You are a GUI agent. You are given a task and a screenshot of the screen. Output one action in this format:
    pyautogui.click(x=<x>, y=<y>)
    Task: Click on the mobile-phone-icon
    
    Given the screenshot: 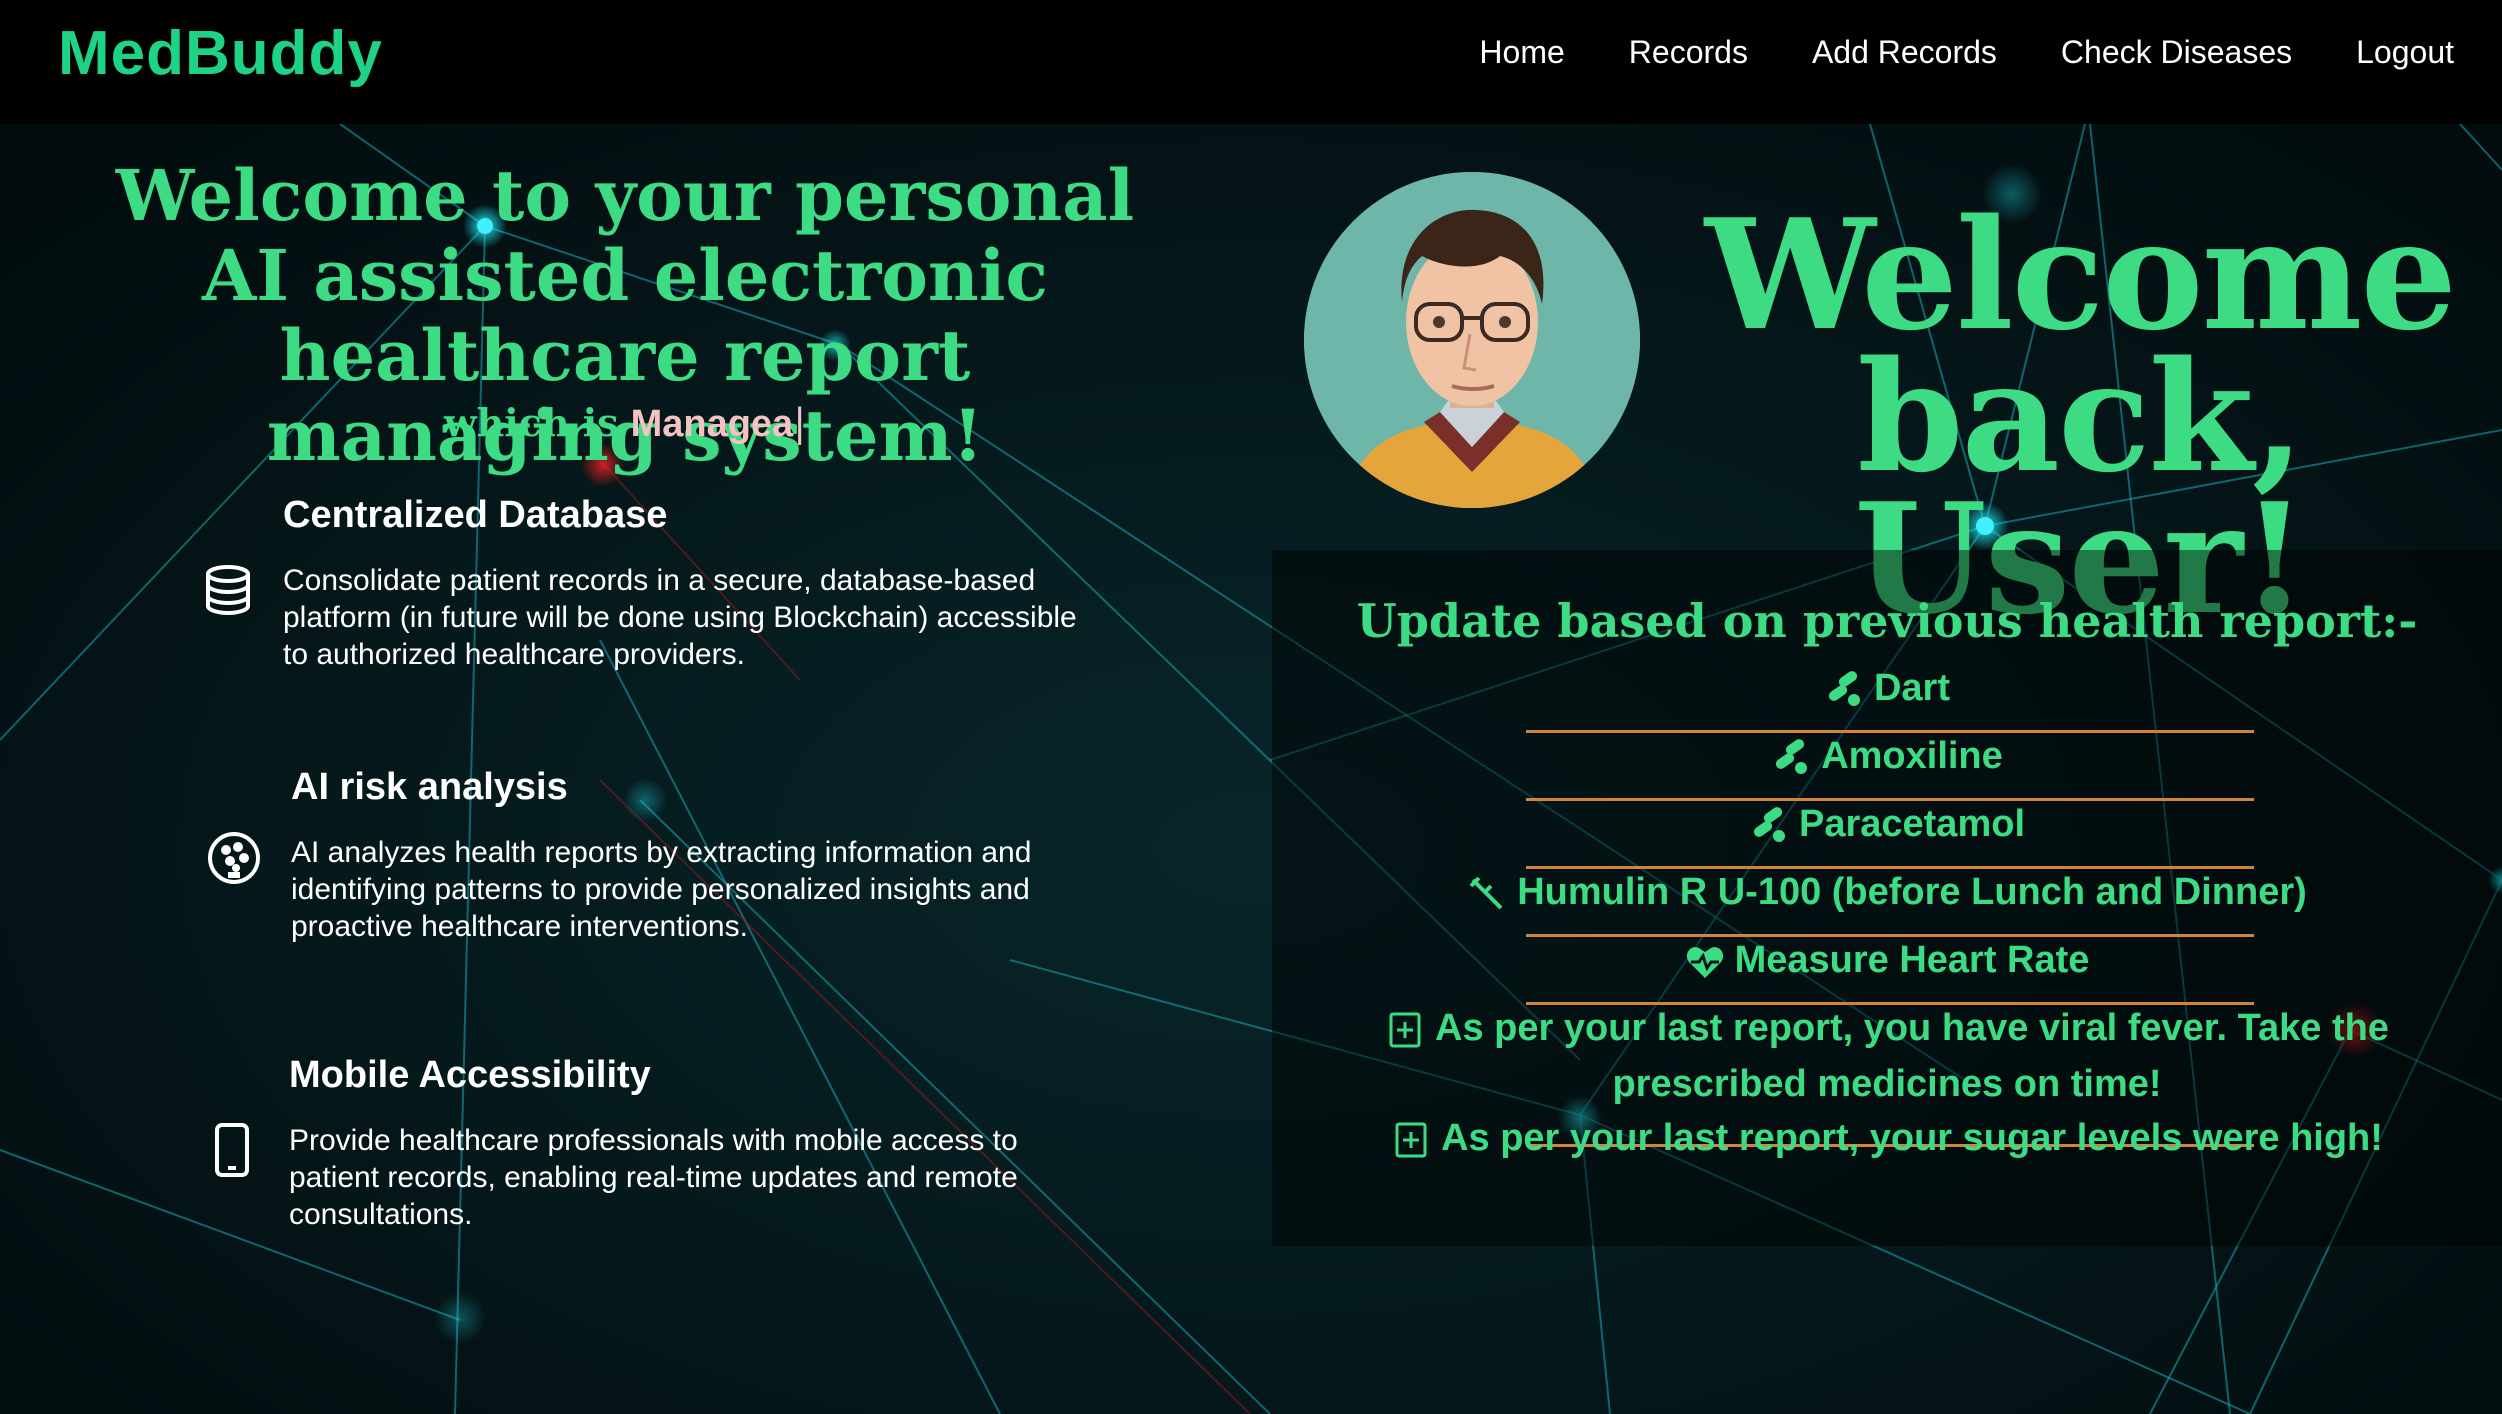 What is the action you would take?
    pyautogui.click(x=232, y=1150)
    